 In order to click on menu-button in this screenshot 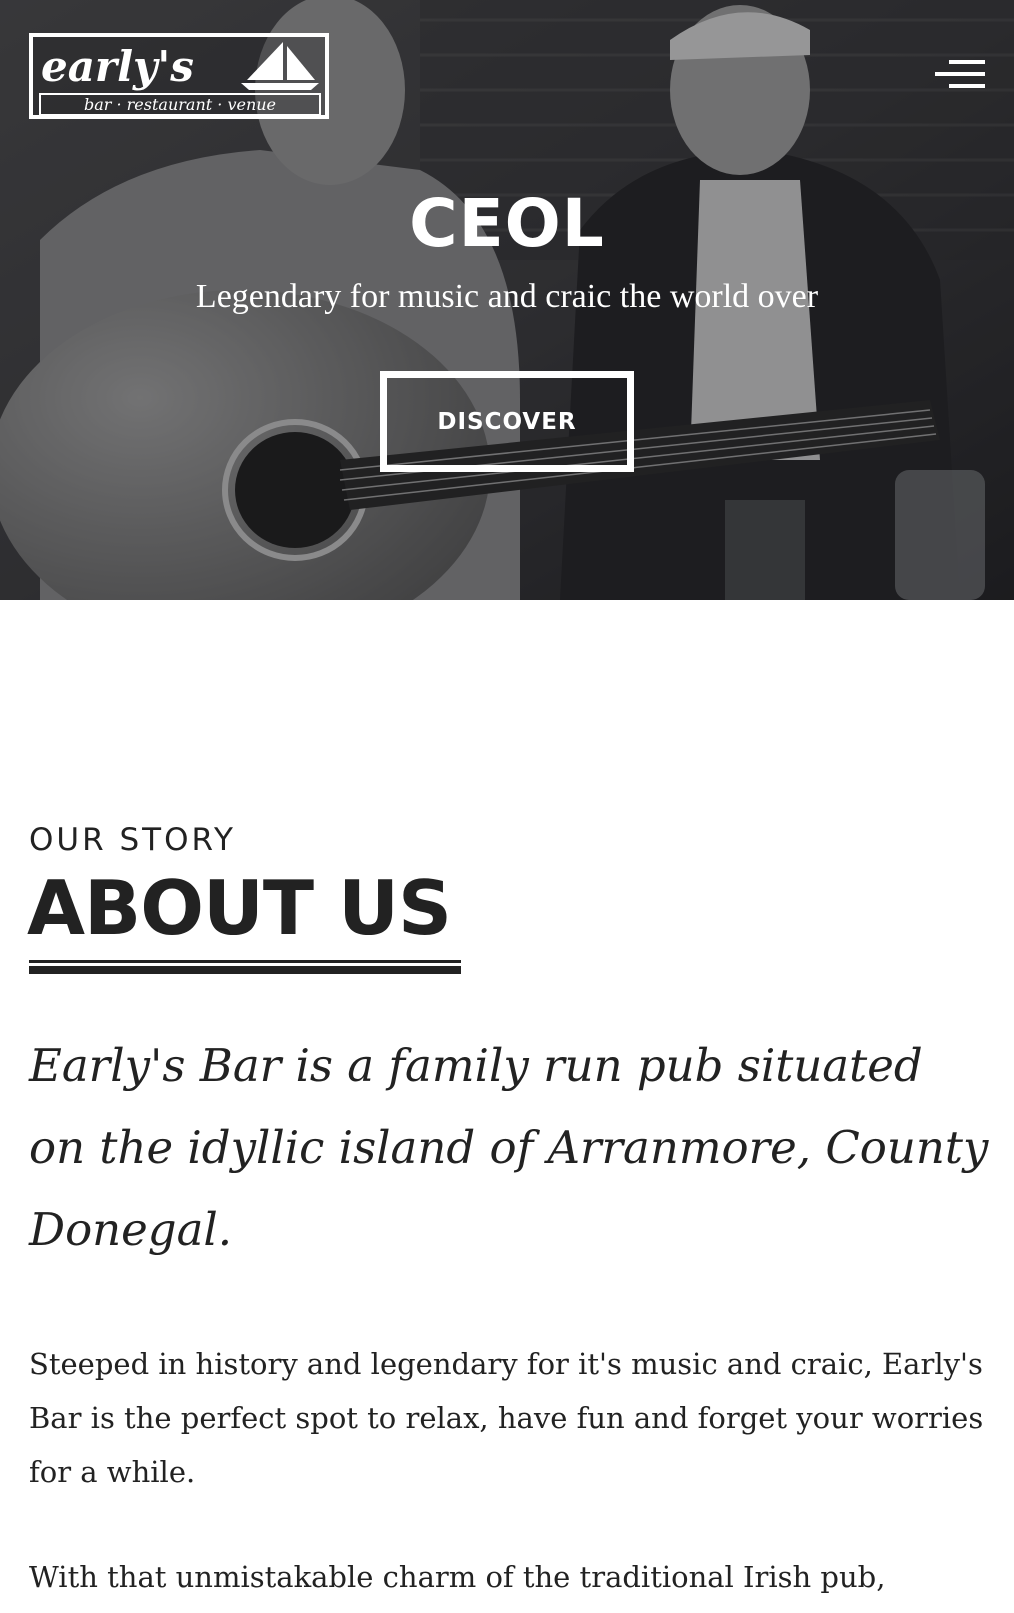, I will do `click(955, 76)`.